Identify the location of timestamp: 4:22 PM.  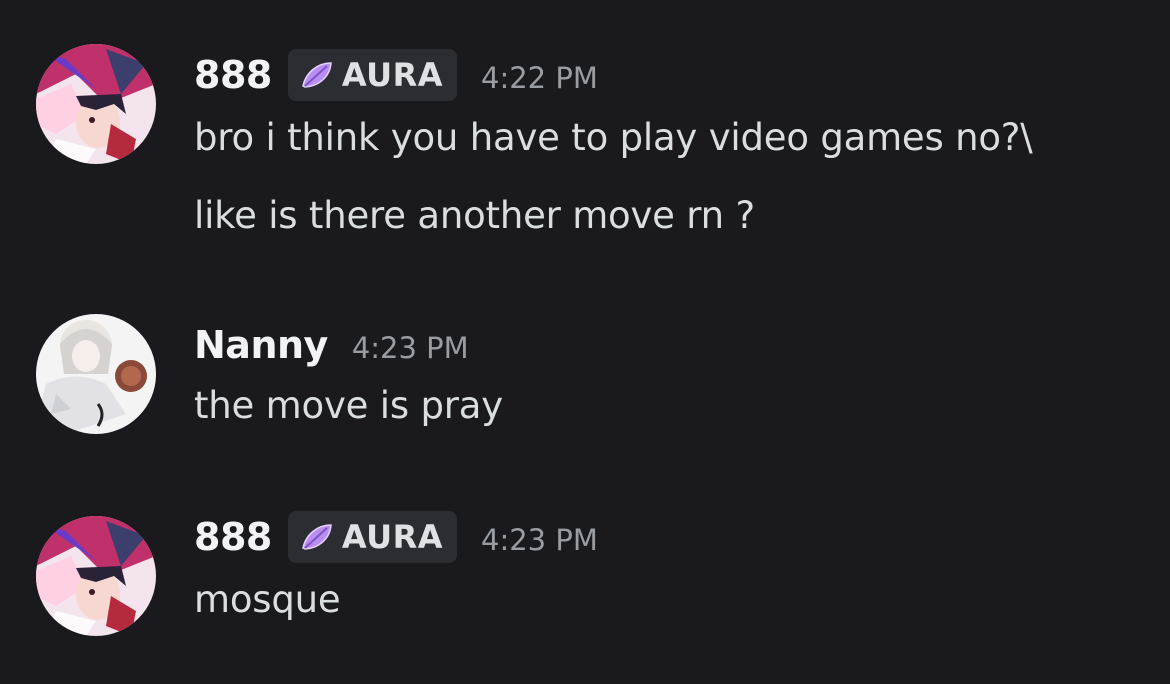
(539, 78).